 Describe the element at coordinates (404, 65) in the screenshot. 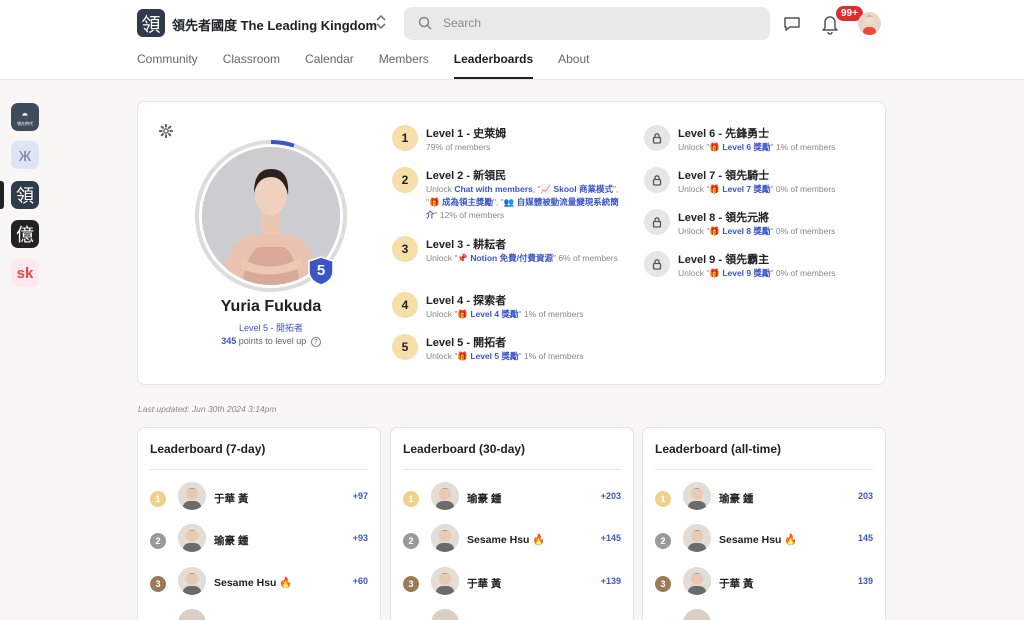

I see `tab-members: Members` at that location.